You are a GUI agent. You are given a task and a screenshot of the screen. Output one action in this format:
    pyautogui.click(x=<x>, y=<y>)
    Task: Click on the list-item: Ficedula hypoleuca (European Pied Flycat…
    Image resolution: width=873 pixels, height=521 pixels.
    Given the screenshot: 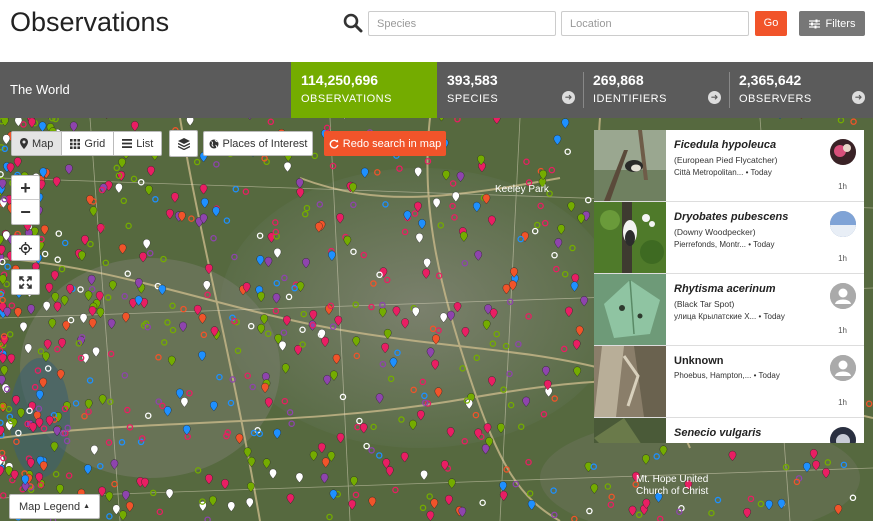 What is the action you would take?
    pyautogui.click(x=729, y=166)
    